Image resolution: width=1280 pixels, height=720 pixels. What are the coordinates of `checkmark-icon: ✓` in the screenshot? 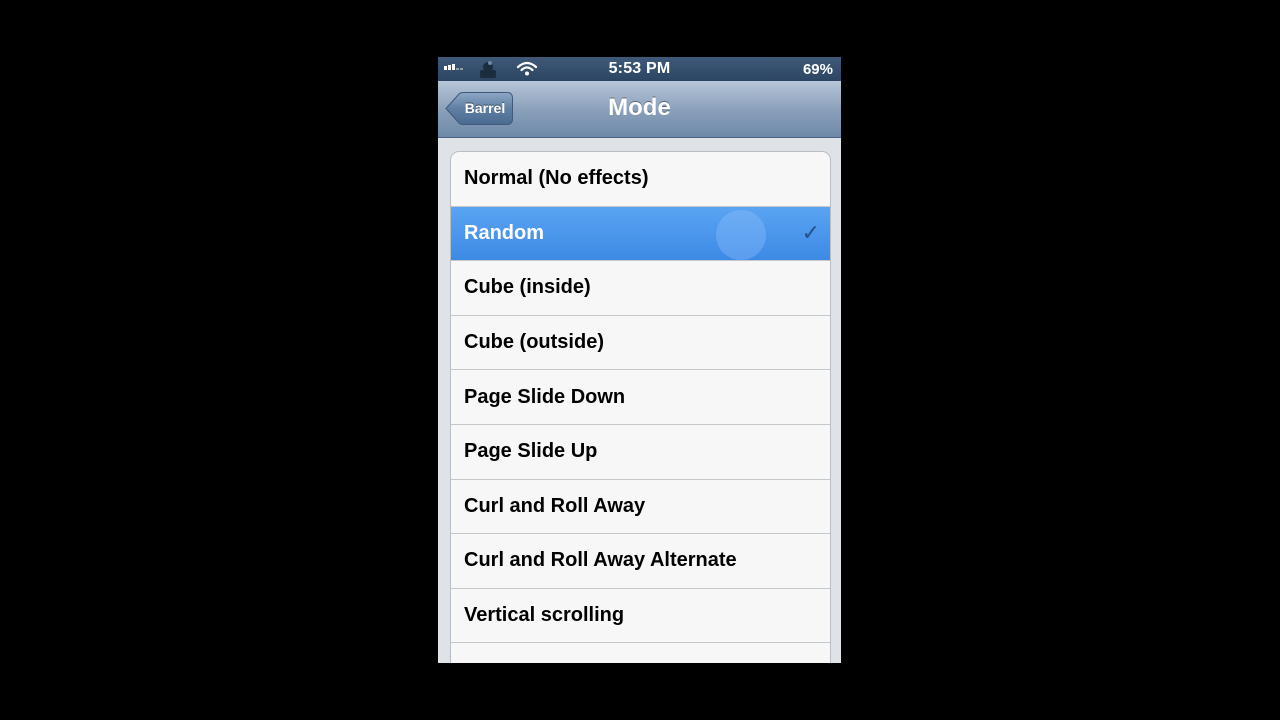 It's located at (810, 233).